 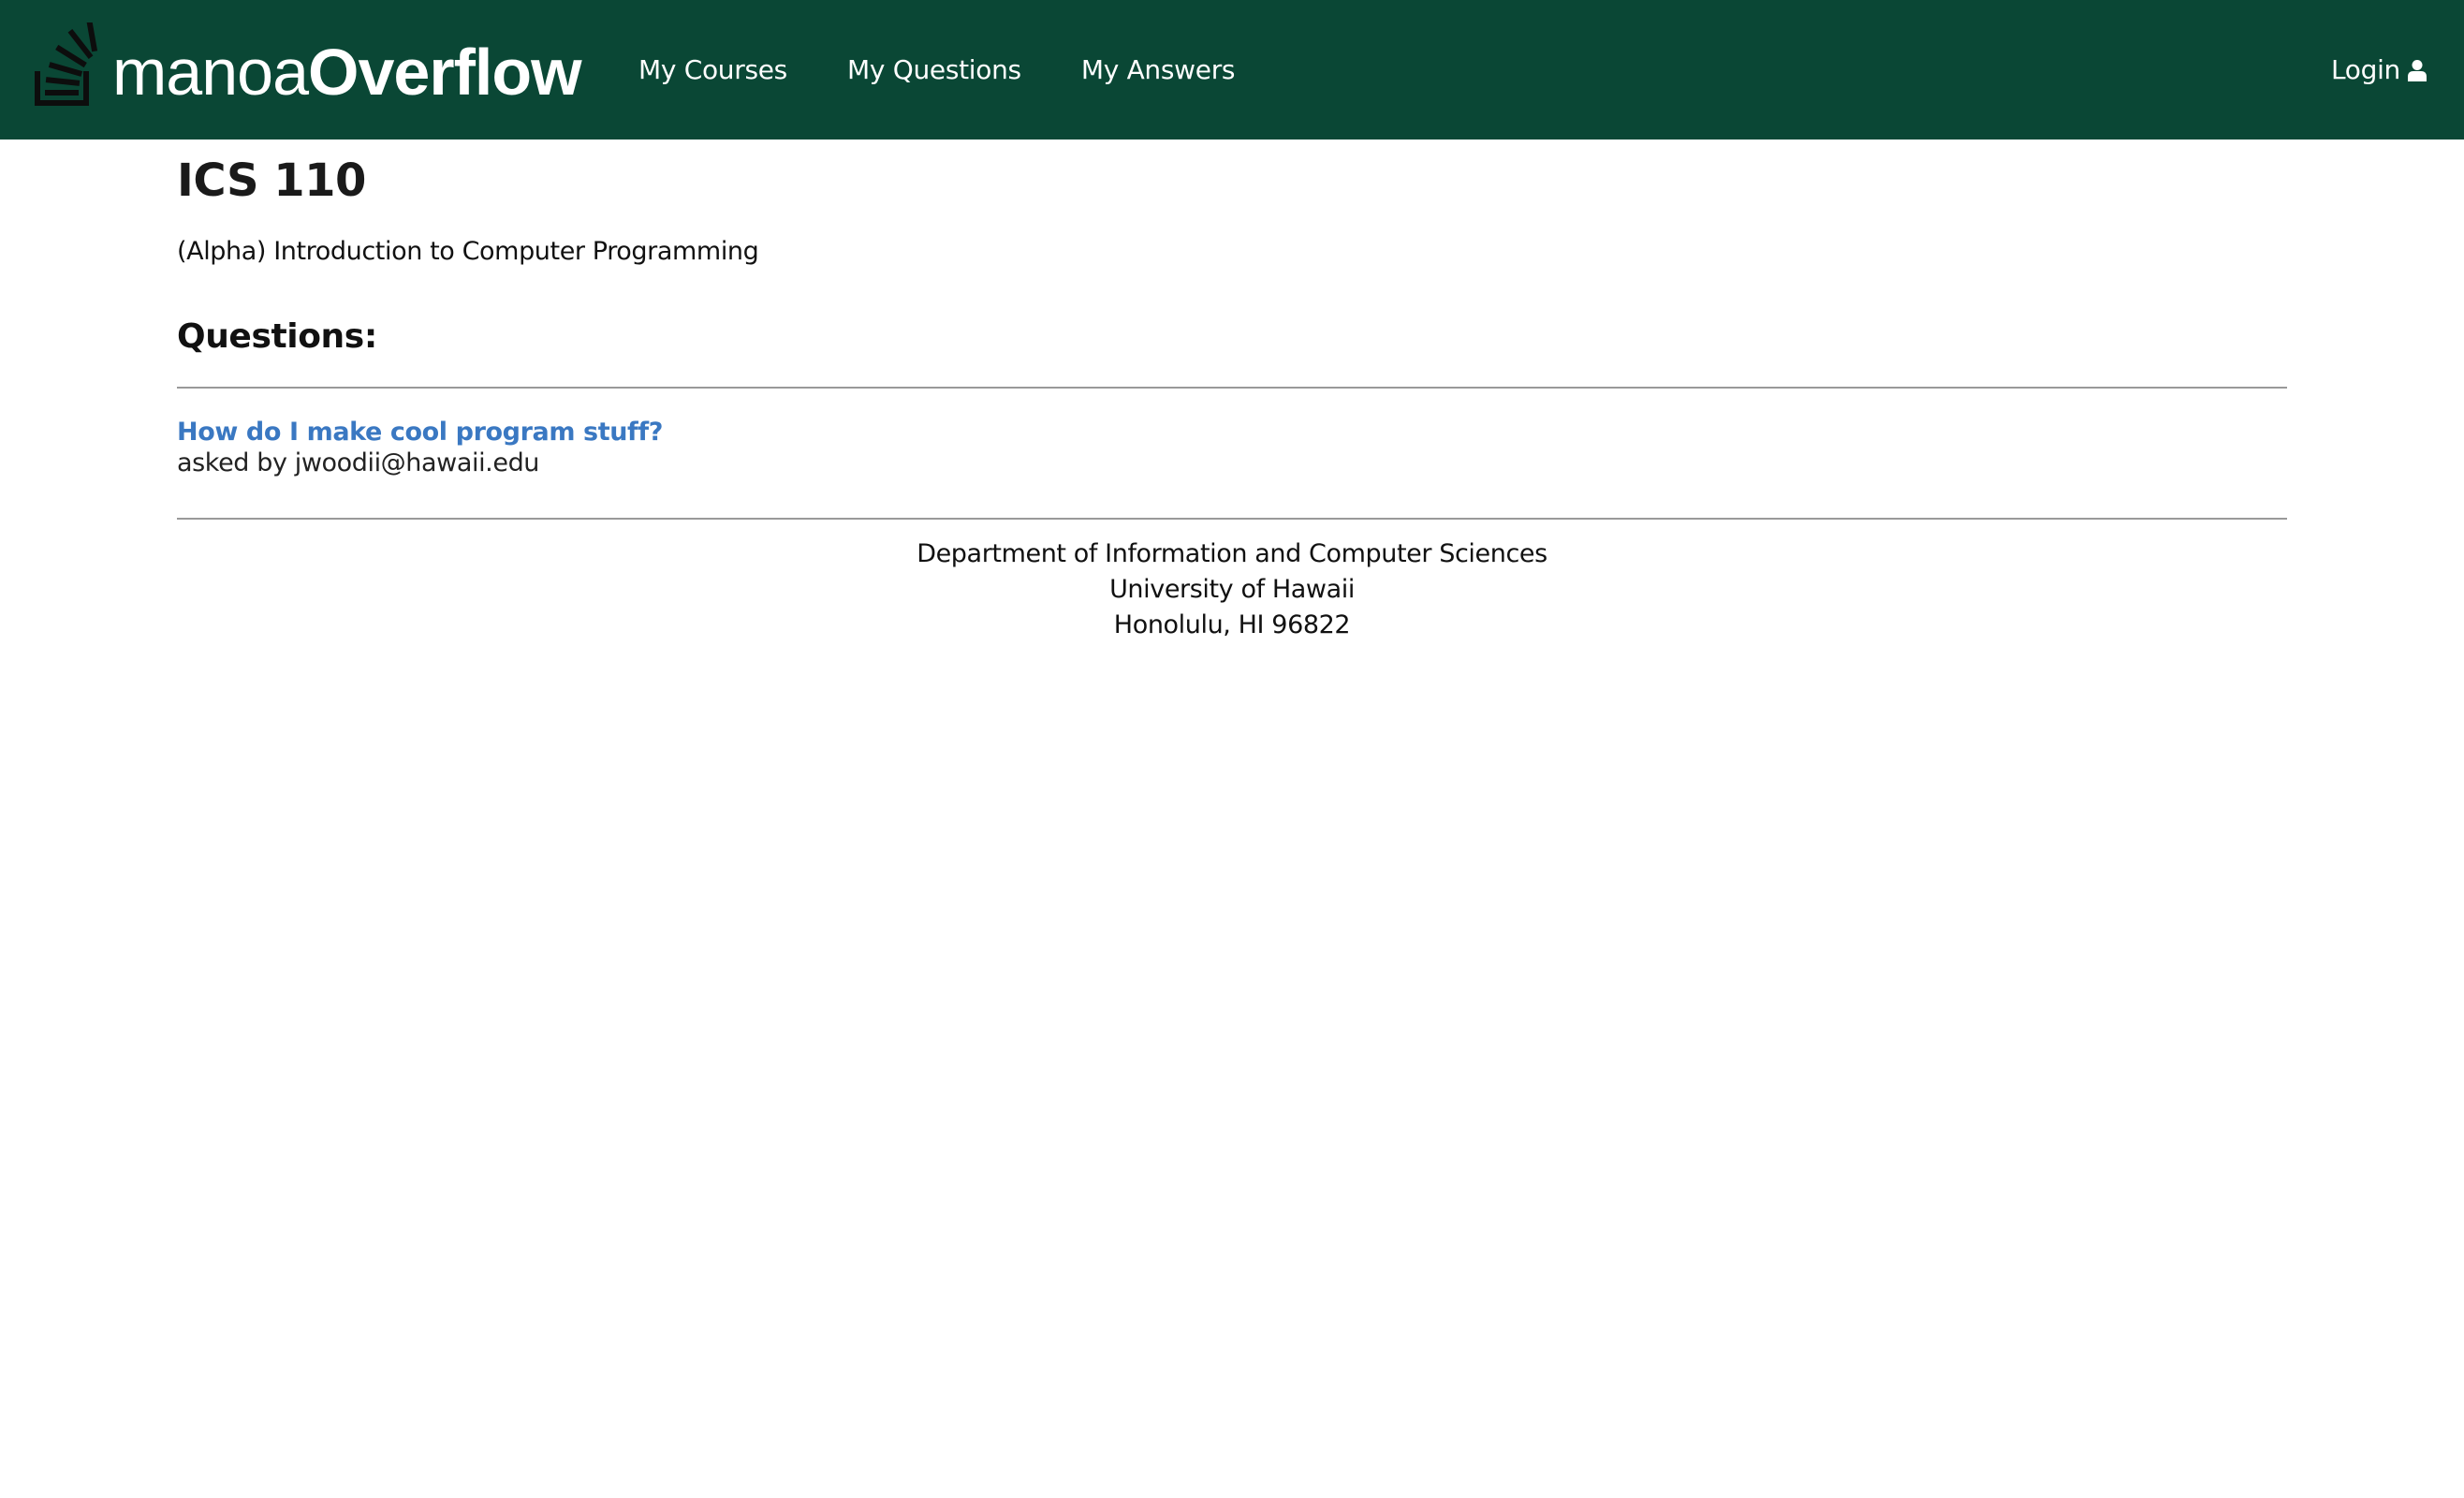 What do you see at coordinates (1232, 624) in the screenshot?
I see `footer-address: Honolulu, HI 96822` at bounding box center [1232, 624].